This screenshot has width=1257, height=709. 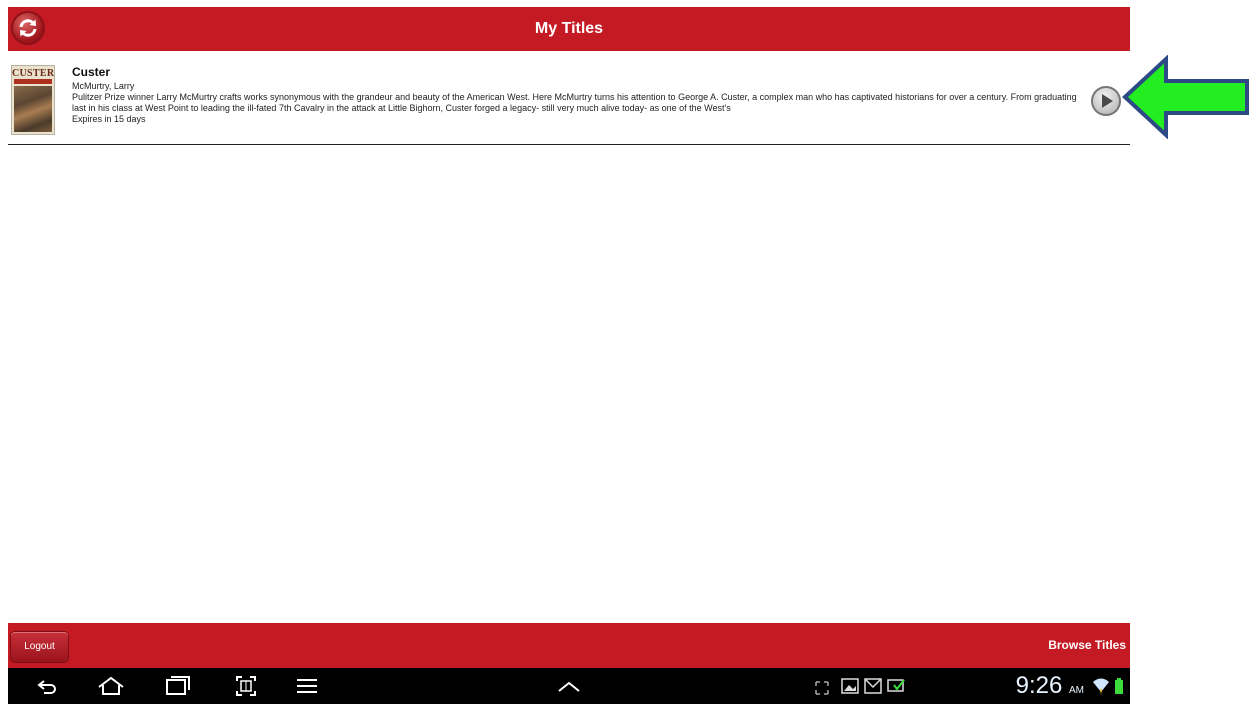 I want to click on app-header: My Titles, so click(x=569, y=29).